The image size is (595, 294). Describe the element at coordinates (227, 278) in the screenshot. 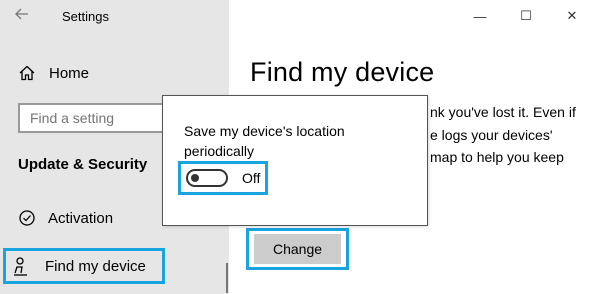

I see `scrollbar` at that location.